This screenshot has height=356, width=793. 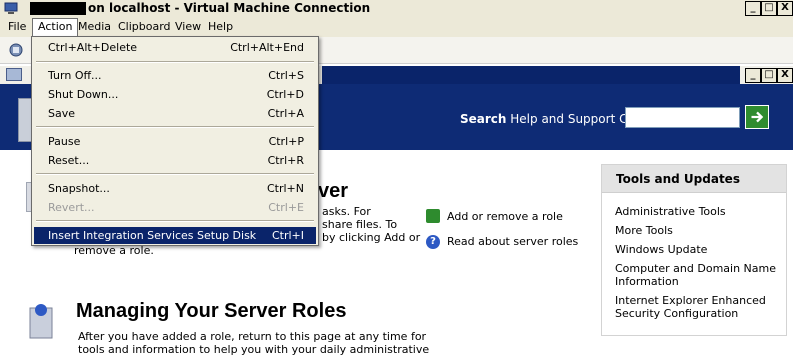 I want to click on guest-title-bar-fill, so click(x=531, y=75).